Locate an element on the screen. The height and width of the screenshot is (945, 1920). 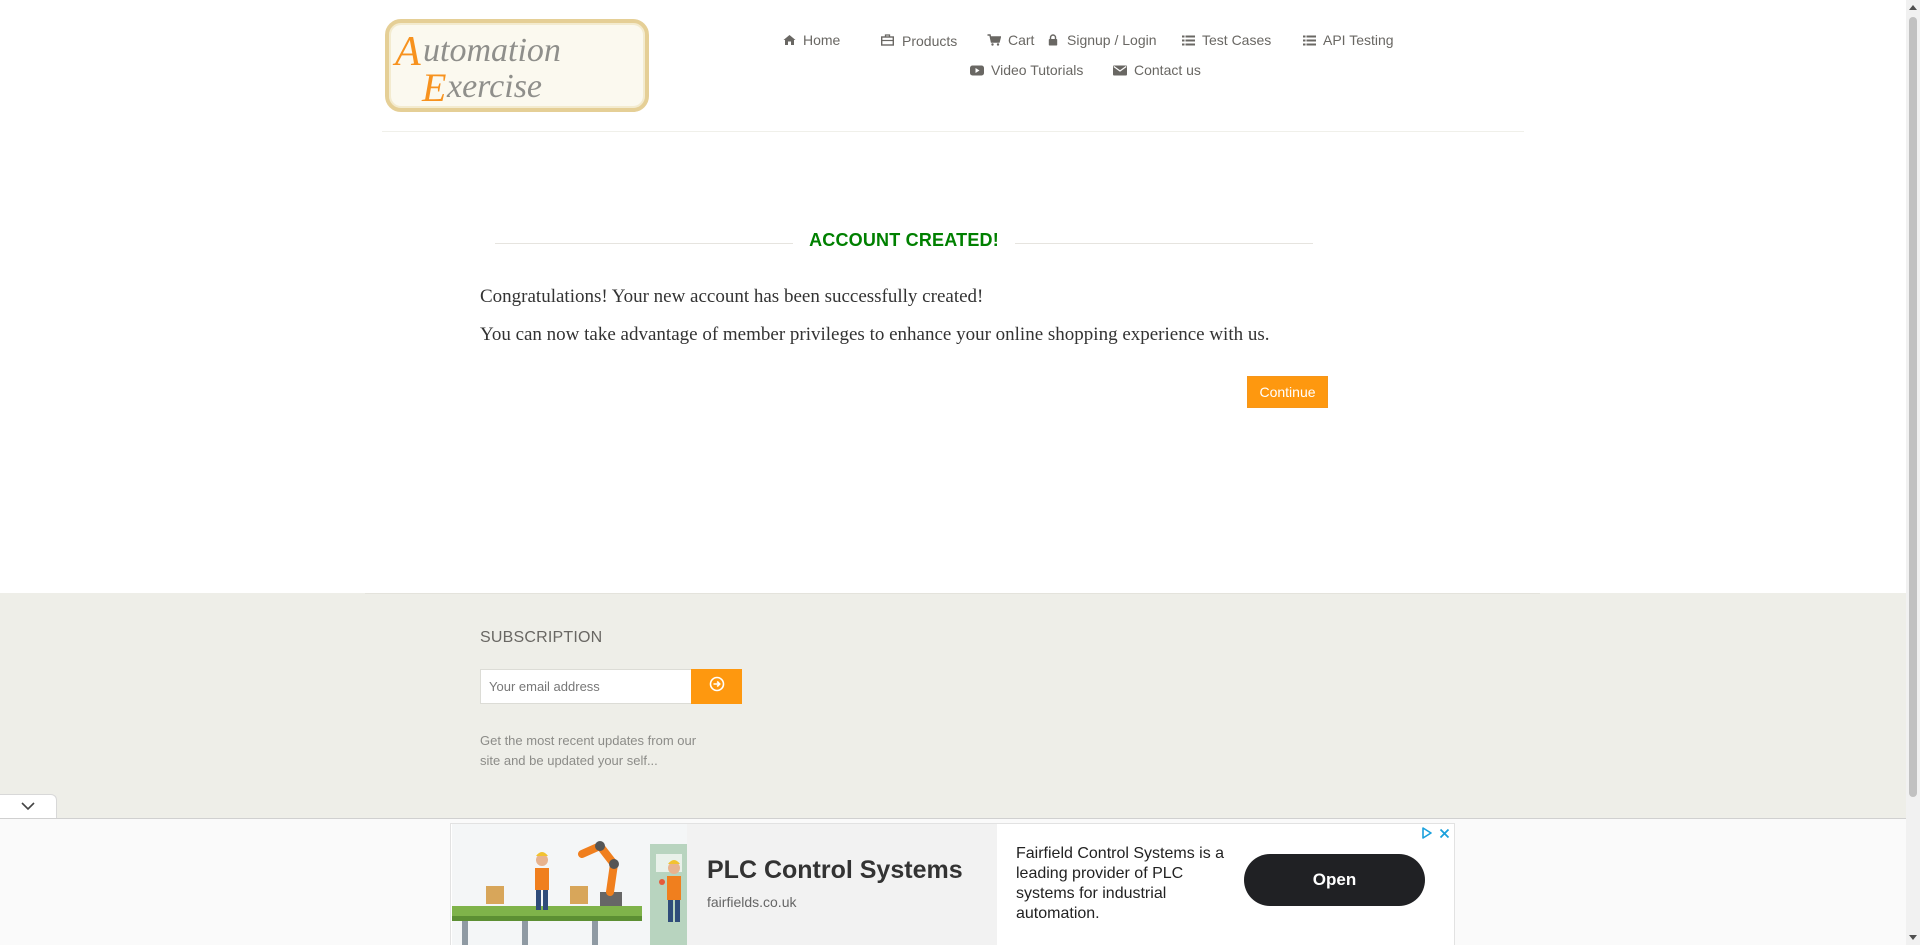
subscription-email-input is located at coordinates (586, 686).